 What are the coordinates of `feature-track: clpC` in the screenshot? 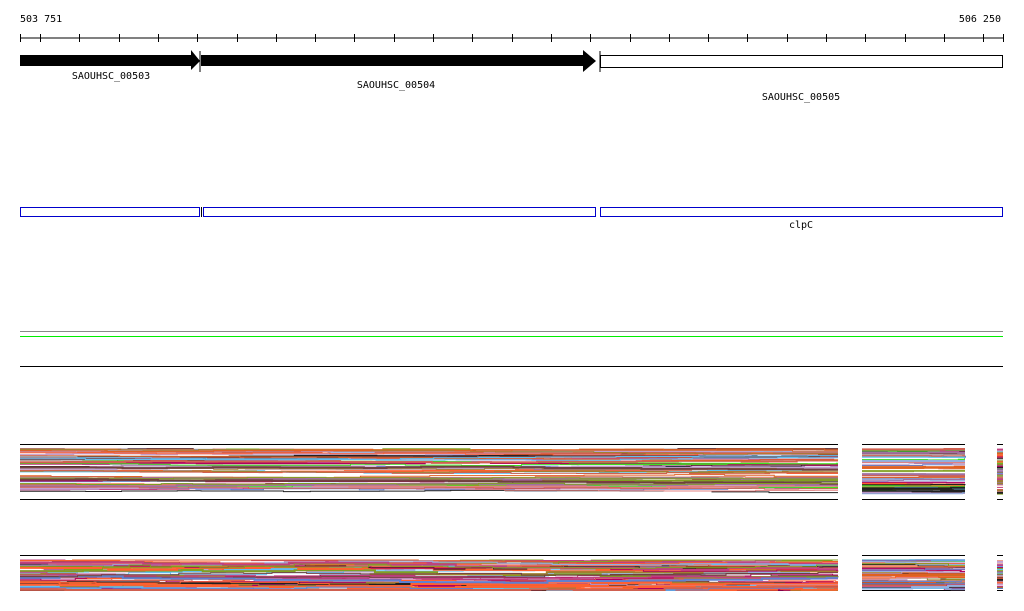 It's located at (511, 219).